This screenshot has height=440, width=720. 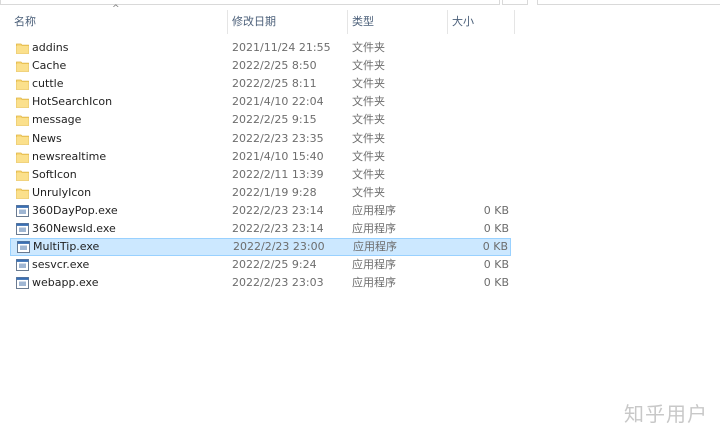 I want to click on file-name: webapp.exe, so click(x=65, y=283).